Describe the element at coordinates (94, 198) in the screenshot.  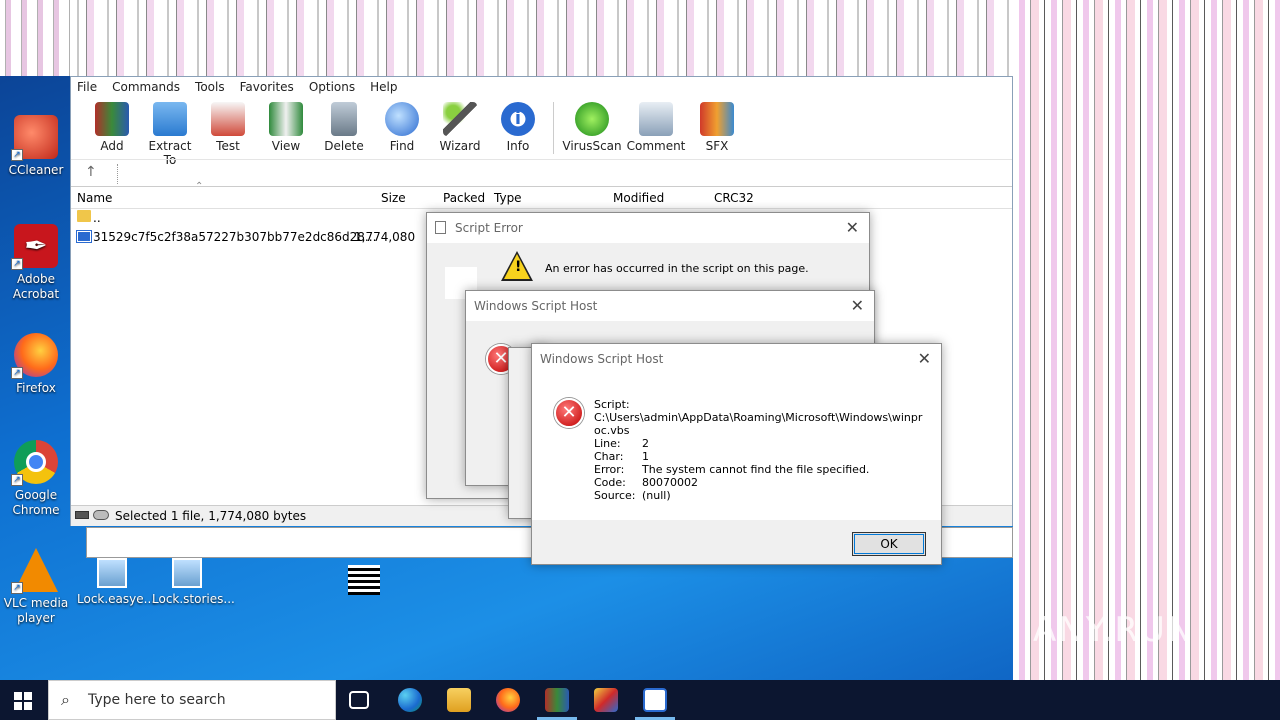
I see `column-name: Name` at that location.